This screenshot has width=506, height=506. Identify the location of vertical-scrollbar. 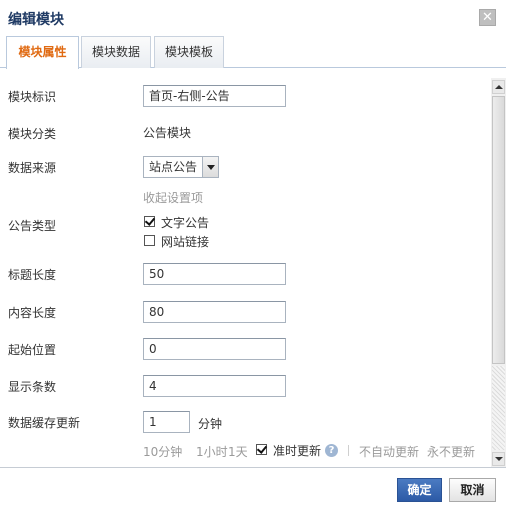
(498, 272).